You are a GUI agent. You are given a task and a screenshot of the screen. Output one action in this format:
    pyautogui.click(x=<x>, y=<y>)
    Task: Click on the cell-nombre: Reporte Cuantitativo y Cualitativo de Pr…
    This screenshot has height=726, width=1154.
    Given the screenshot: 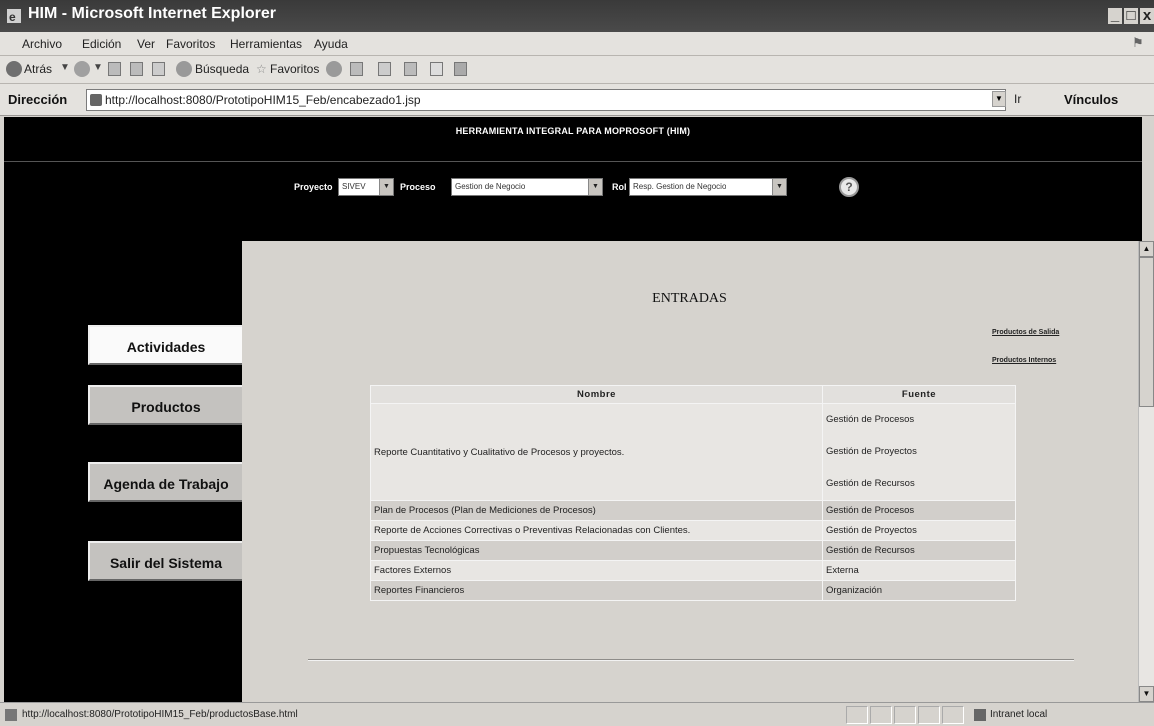 What is the action you would take?
    pyautogui.click(x=596, y=452)
    